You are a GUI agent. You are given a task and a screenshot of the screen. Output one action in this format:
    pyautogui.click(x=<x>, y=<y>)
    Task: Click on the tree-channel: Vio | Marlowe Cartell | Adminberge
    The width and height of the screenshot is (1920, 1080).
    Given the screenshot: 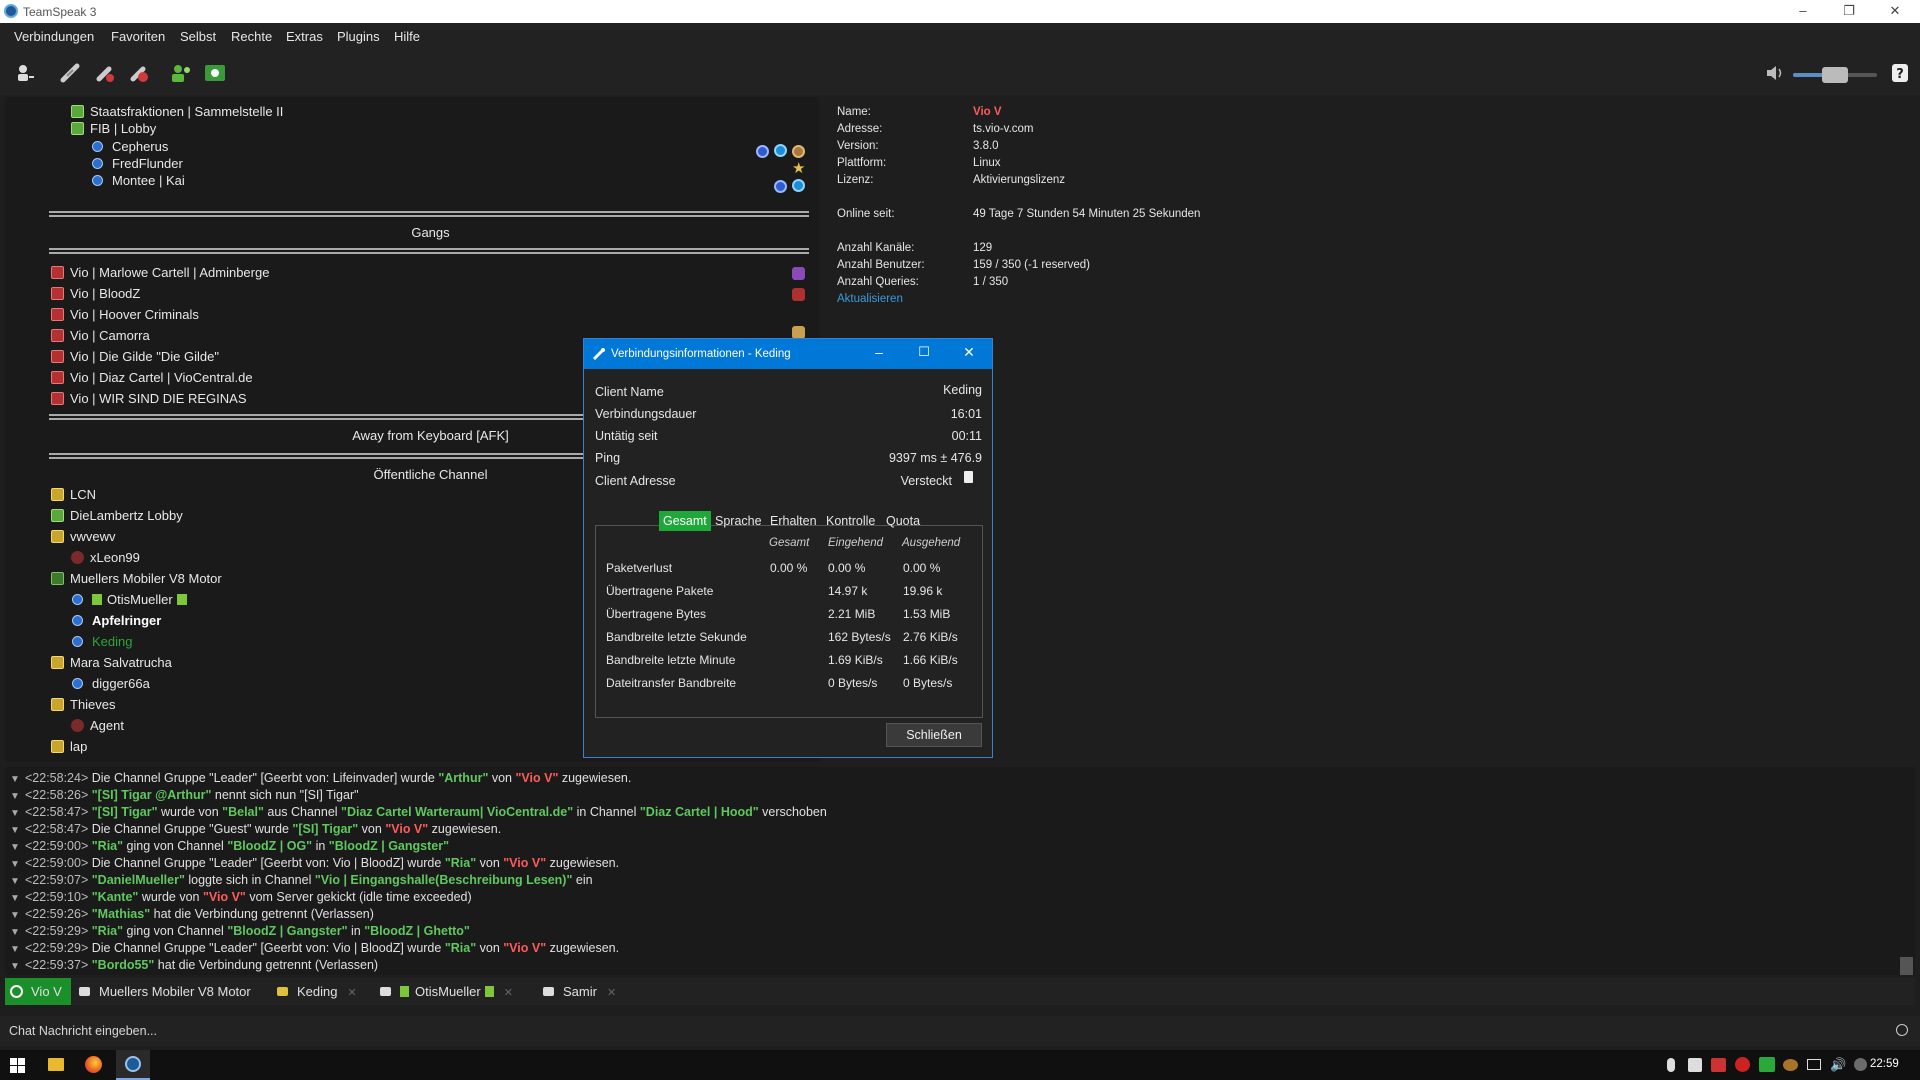 What is the action you would take?
    pyautogui.click(x=160, y=272)
    